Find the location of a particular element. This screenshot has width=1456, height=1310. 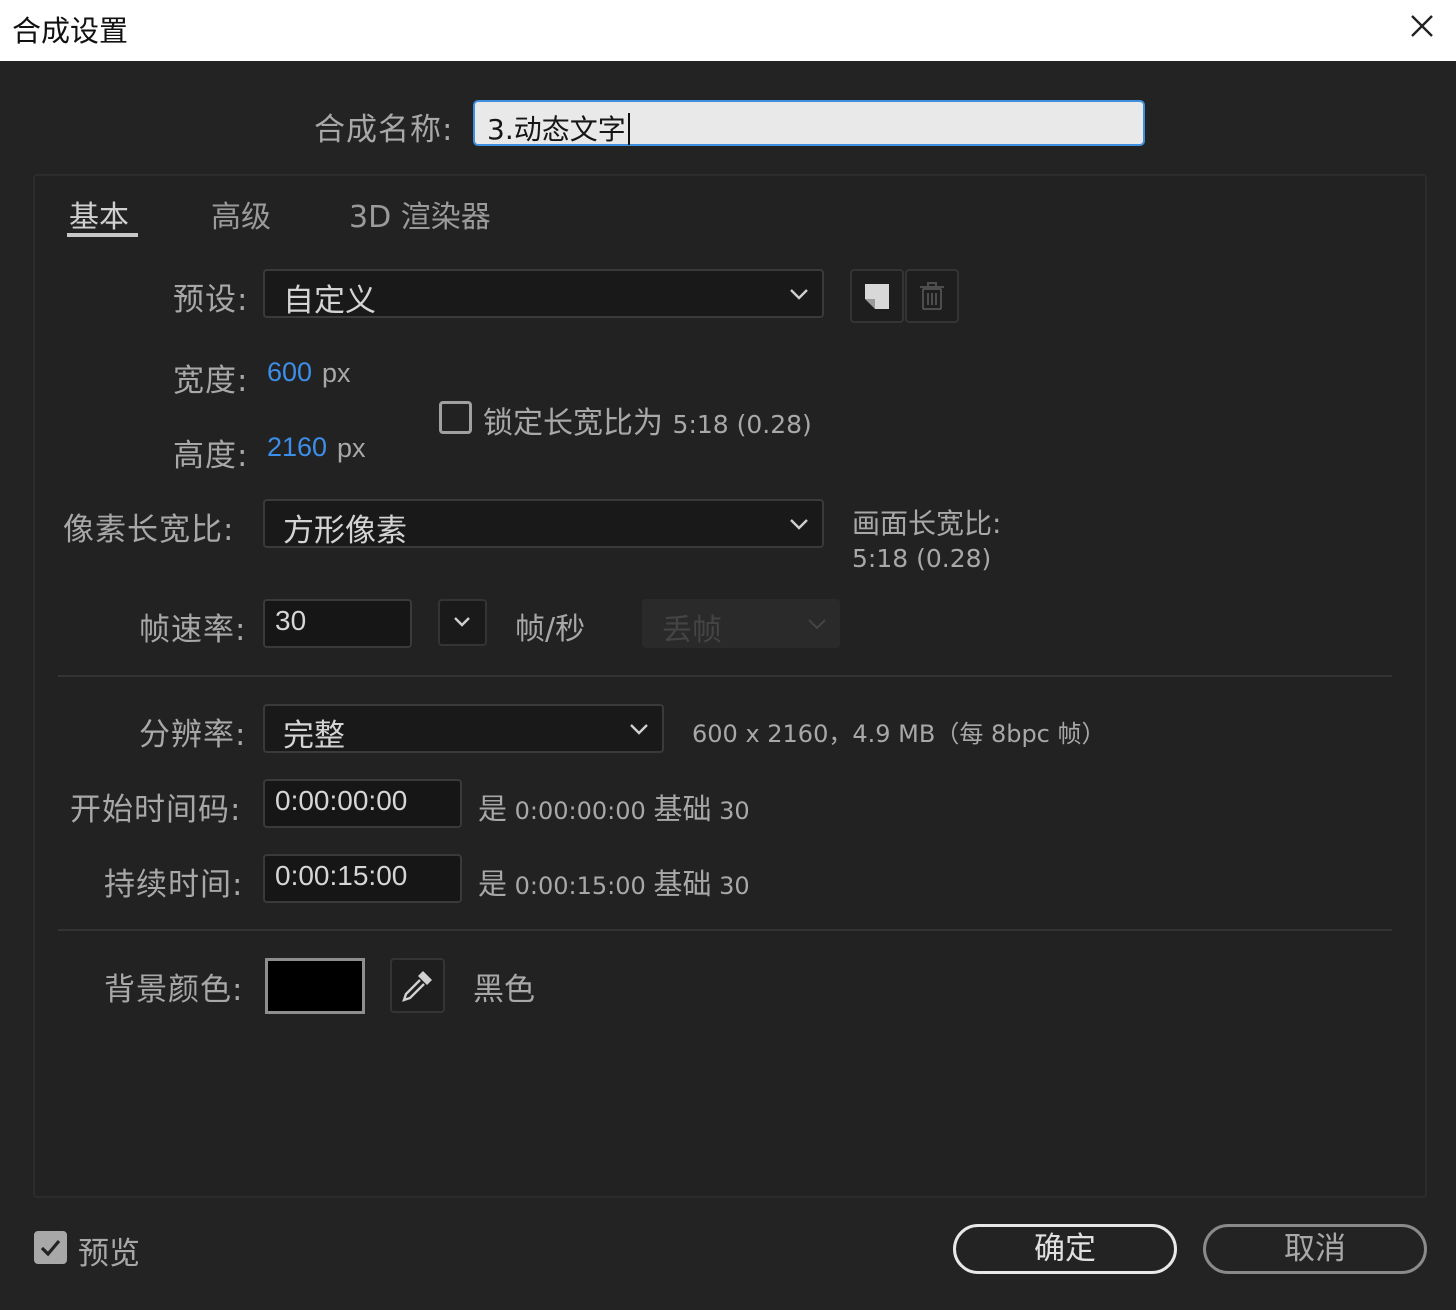

duration-value: 0:00:15:00 is located at coordinates (341, 875).